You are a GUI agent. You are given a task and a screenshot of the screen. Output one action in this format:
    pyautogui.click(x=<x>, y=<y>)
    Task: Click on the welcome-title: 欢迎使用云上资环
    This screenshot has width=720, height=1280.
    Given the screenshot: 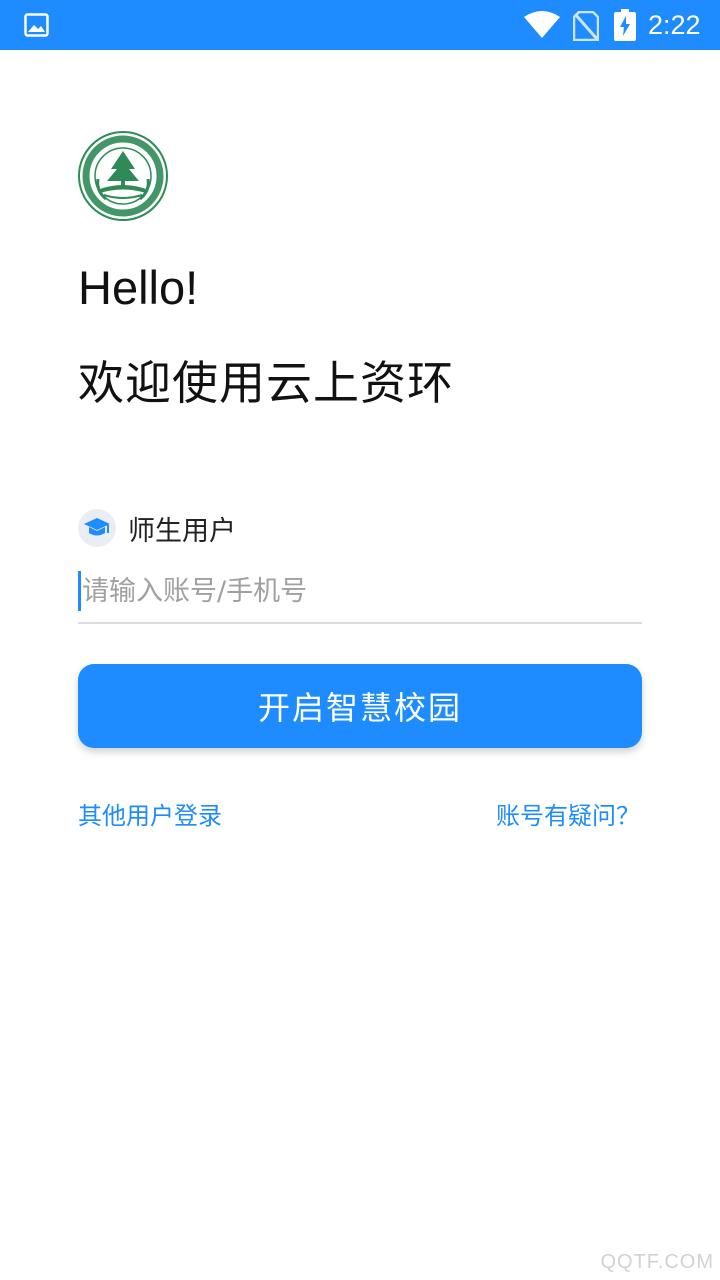 What is the action you would take?
    pyautogui.click(x=266, y=383)
    